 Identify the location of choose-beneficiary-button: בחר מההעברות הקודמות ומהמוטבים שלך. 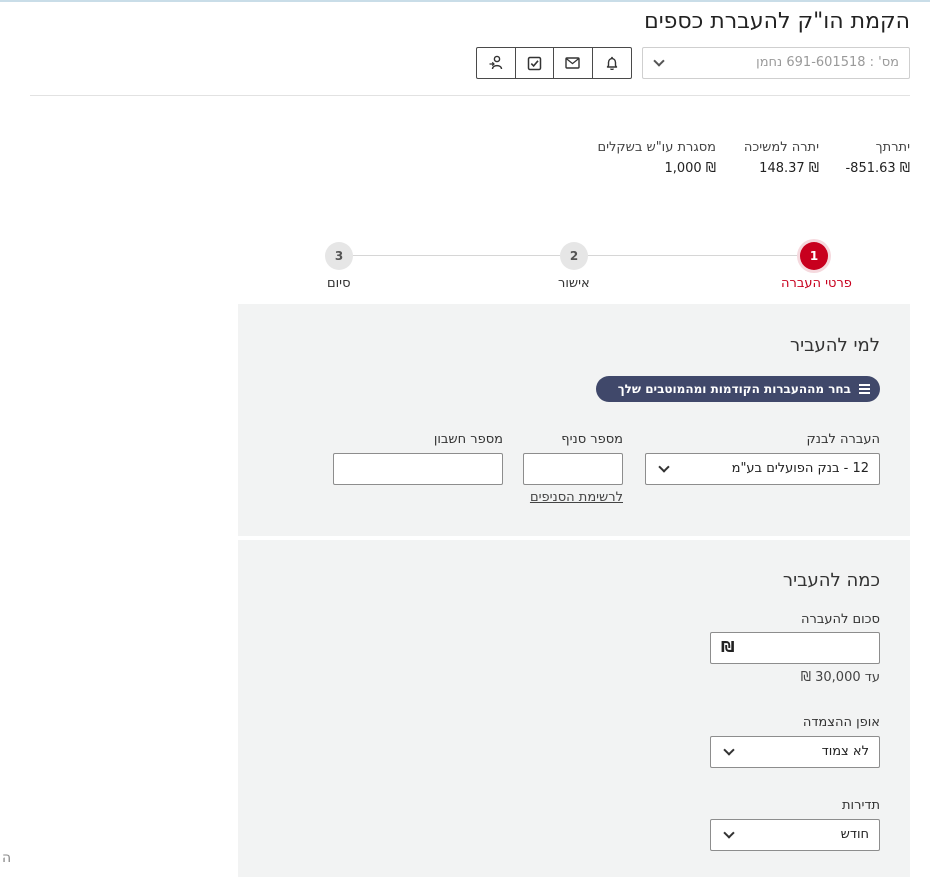
(738, 389).